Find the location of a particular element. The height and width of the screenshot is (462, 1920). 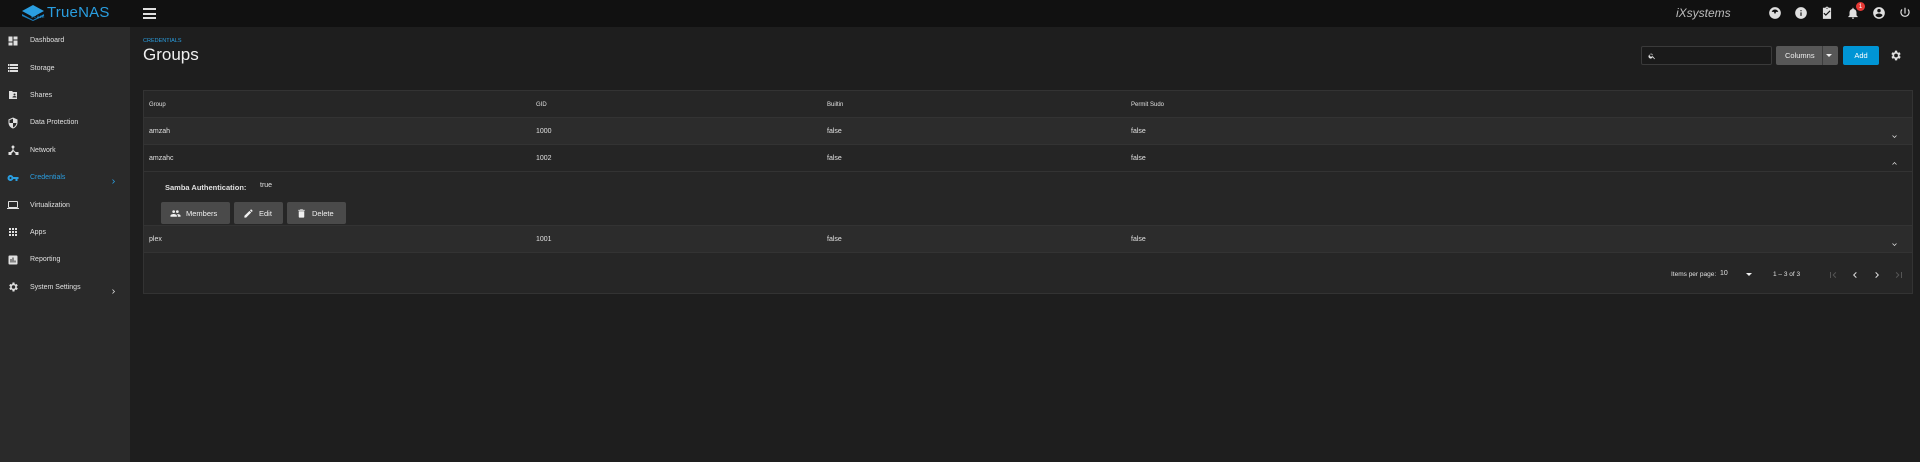

table-row: plex 1001 false false is located at coordinates (1028, 239).